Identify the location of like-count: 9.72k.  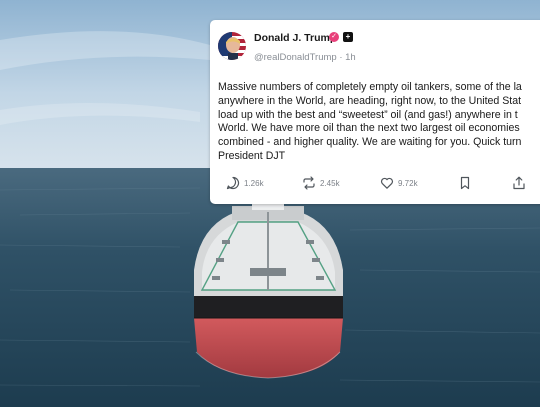
(408, 183).